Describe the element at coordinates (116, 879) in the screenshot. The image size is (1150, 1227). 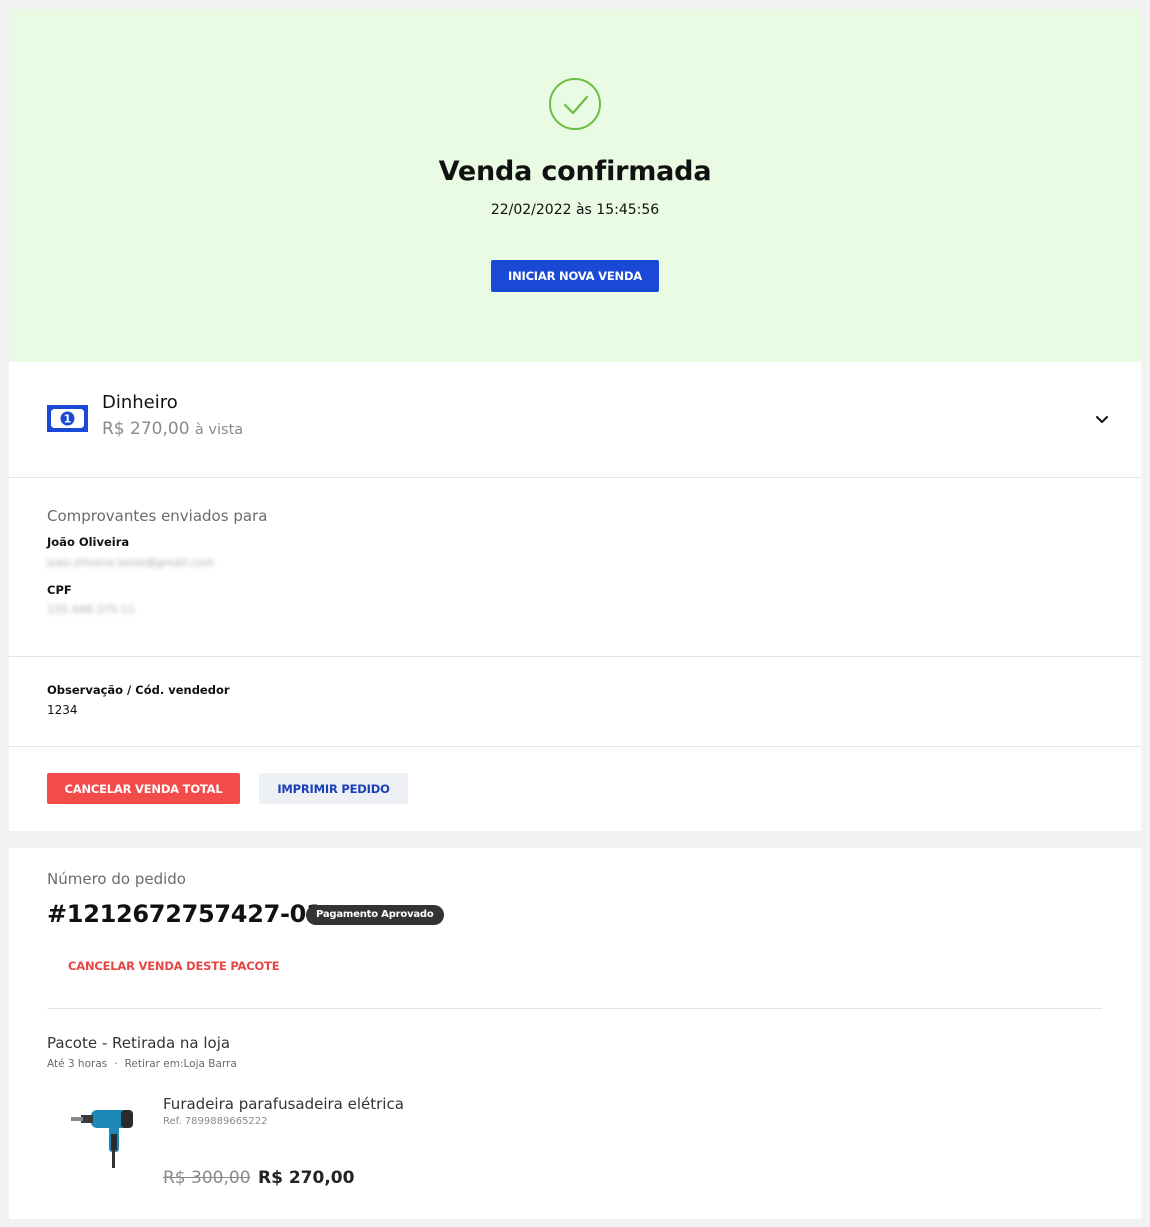
I see `order-number-label: Número do pedido` at that location.